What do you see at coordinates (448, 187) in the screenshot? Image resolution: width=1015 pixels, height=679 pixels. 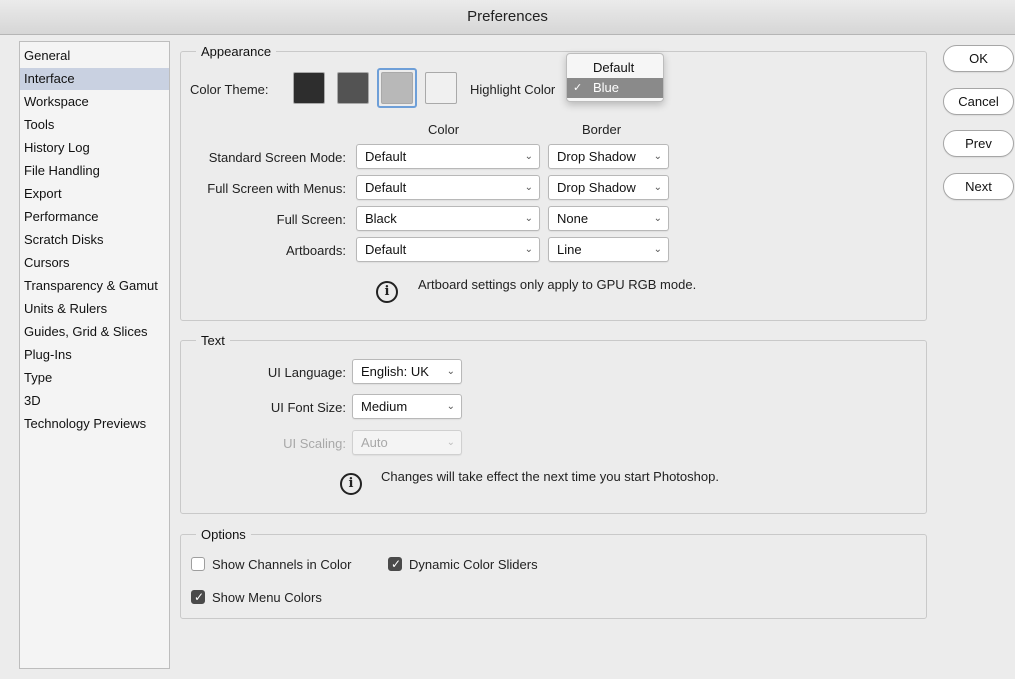 I see `full-screen-with-menus-color-select: Default ⌄` at bounding box center [448, 187].